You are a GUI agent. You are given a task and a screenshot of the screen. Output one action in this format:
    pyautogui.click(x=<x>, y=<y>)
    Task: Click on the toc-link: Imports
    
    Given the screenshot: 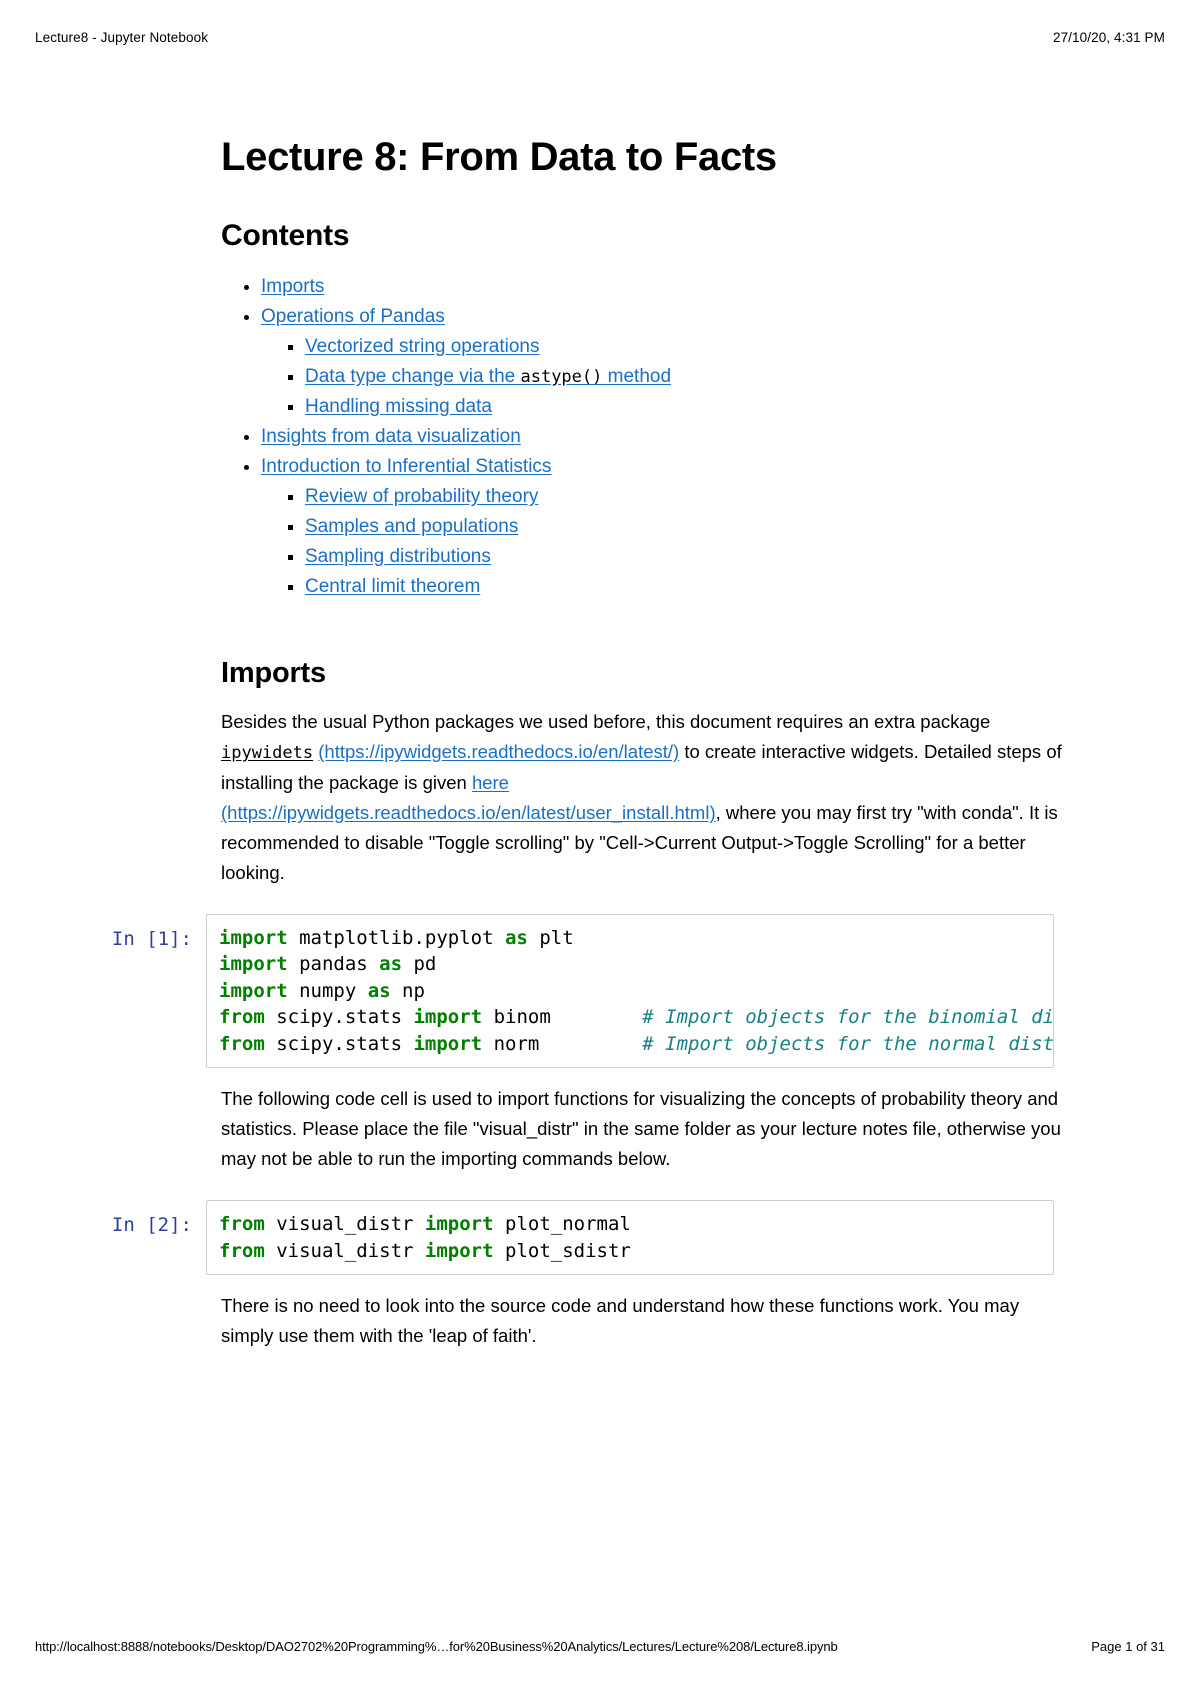 What is the action you would take?
    pyautogui.click(x=292, y=286)
    